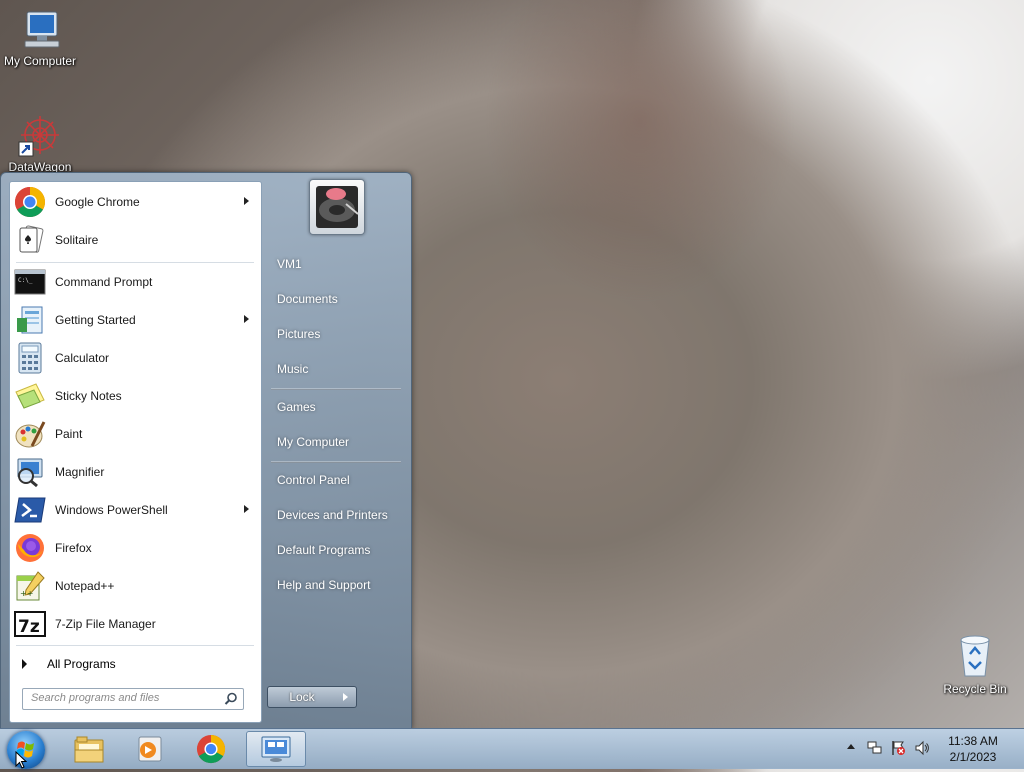  I want to click on start-link-devices-and-printers: Devices and Printers, so click(335, 515).